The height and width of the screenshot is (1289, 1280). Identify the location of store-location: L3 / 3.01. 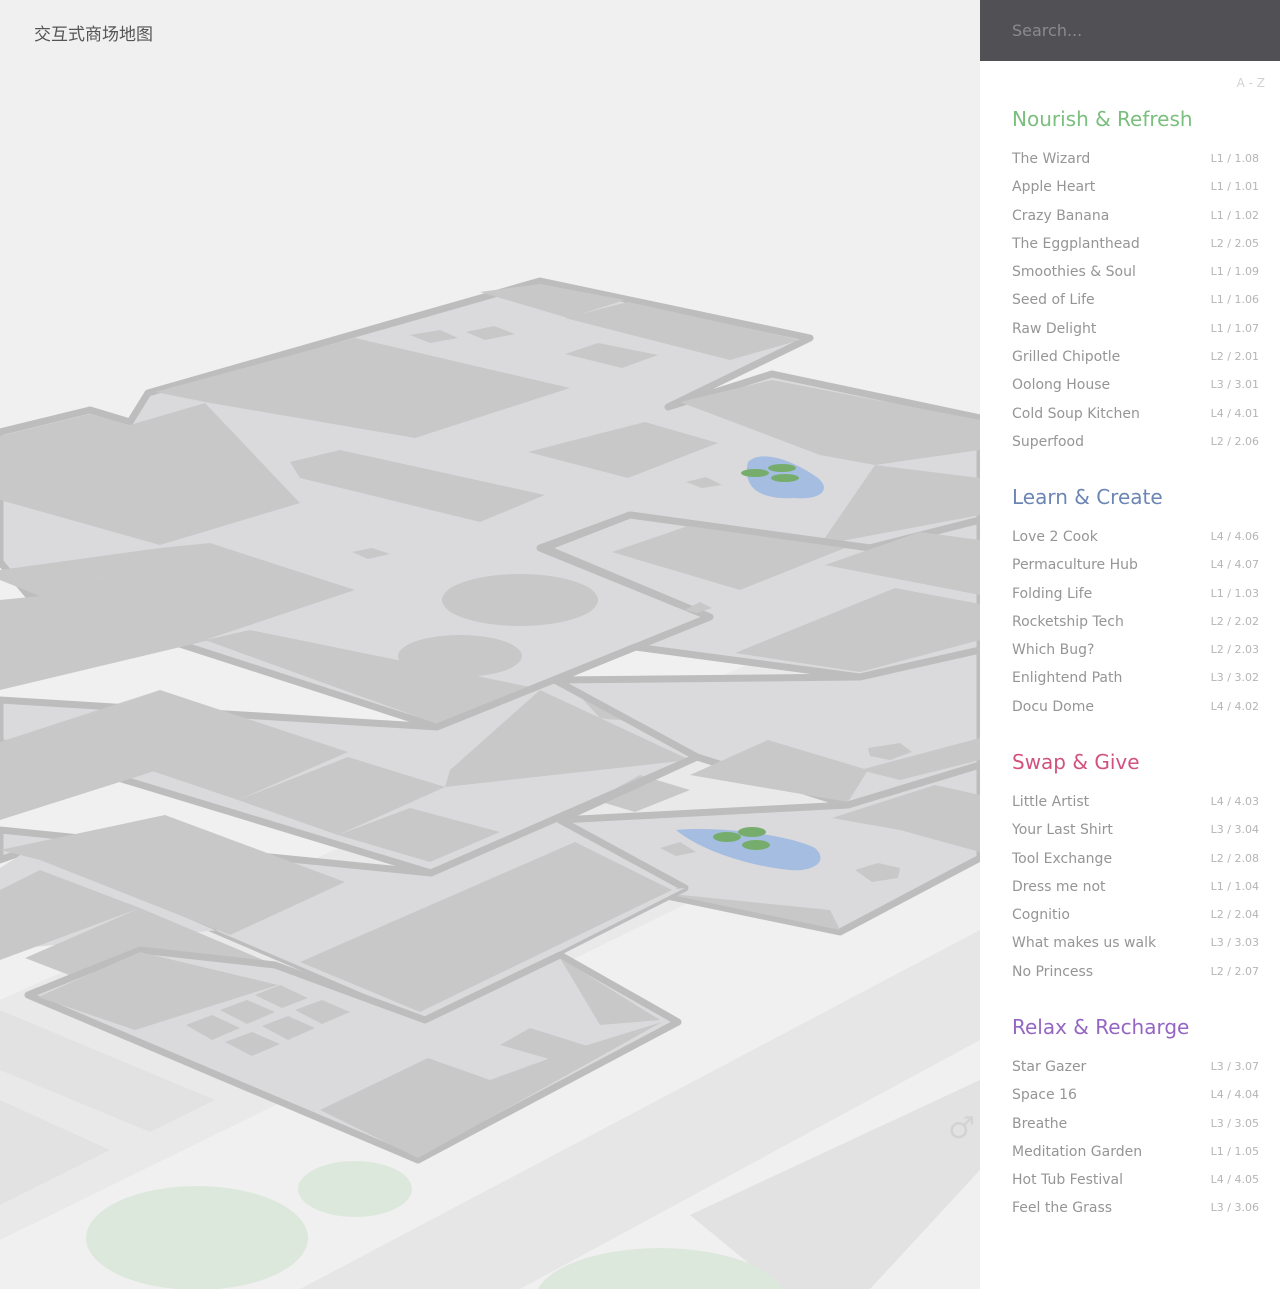
(1234, 385).